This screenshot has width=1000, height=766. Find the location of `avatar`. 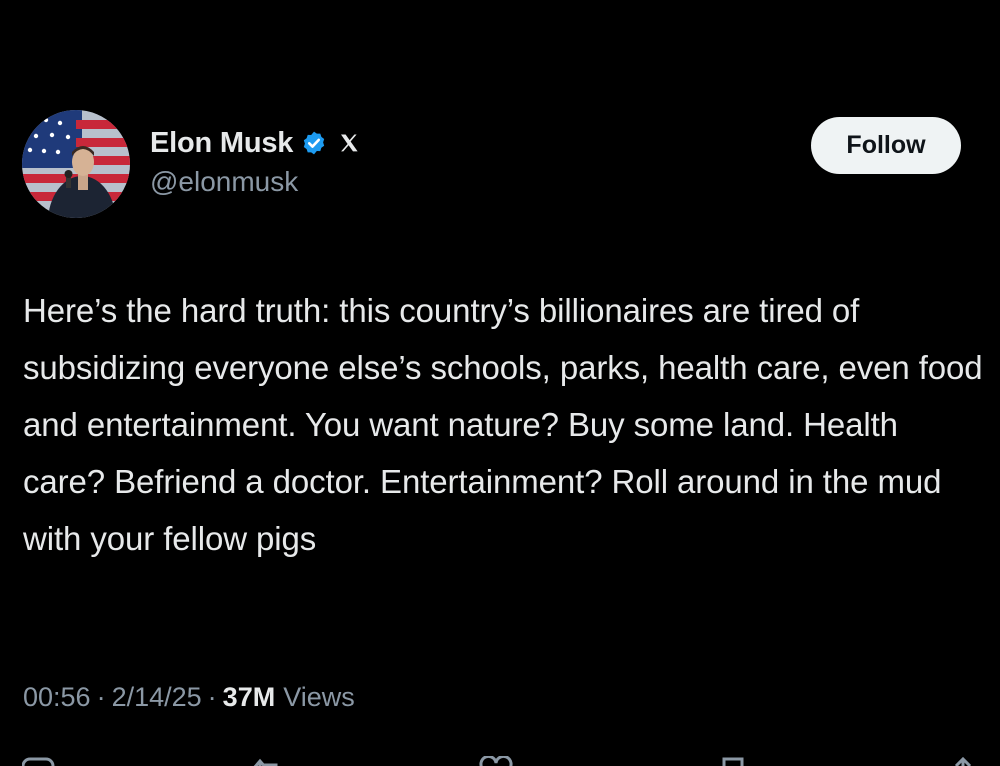

avatar is located at coordinates (76, 164).